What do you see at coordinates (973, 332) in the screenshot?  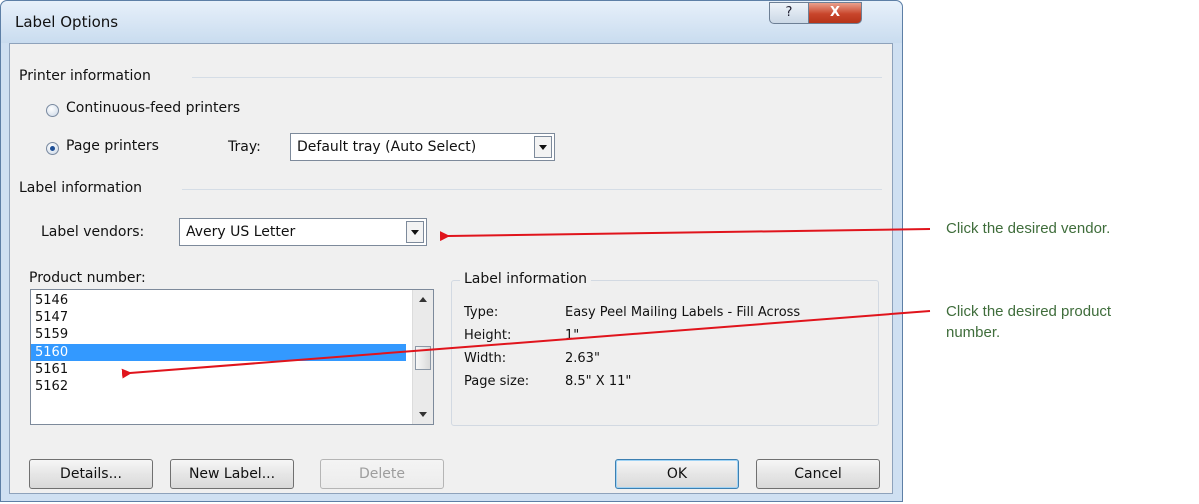 I see `product-annotation-line2: number.` at bounding box center [973, 332].